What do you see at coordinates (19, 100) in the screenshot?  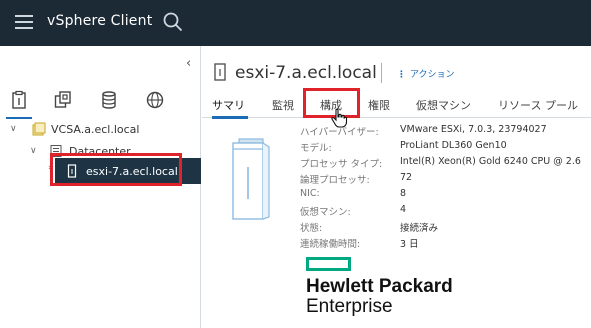 I see `hosts-and-clusters-icon` at bounding box center [19, 100].